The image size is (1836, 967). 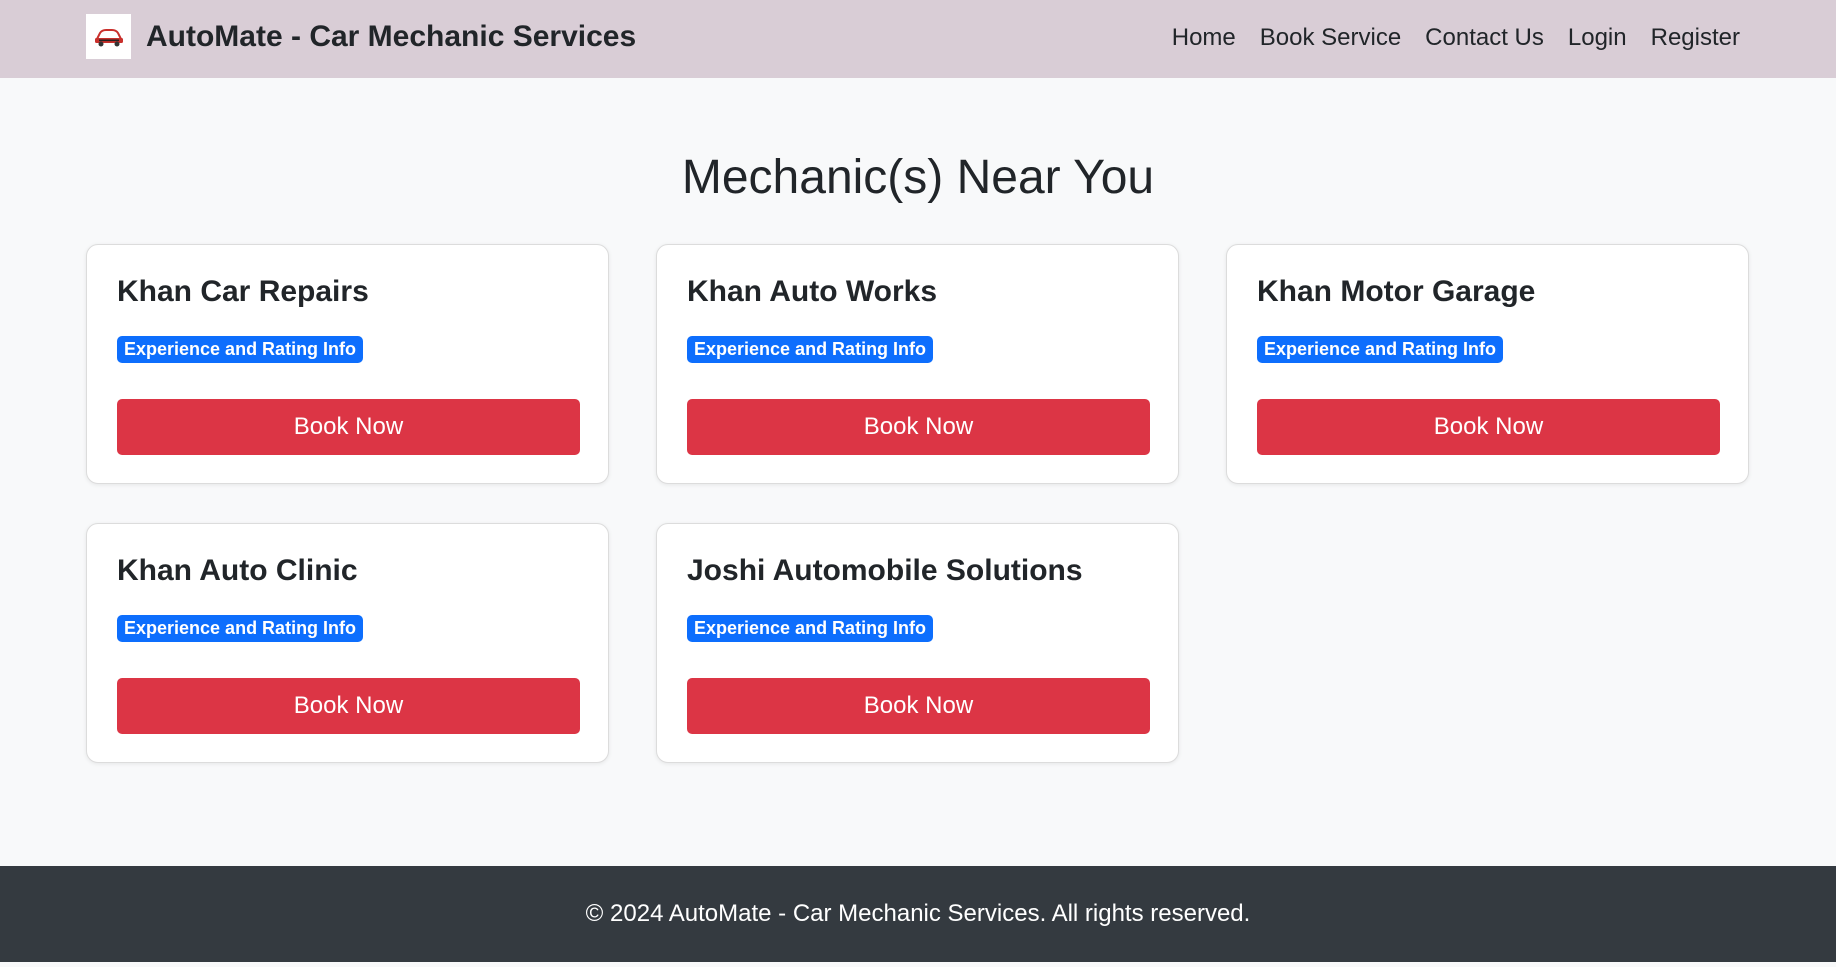 I want to click on mechanic-name: Khan Auto Clinic, so click(x=237, y=570).